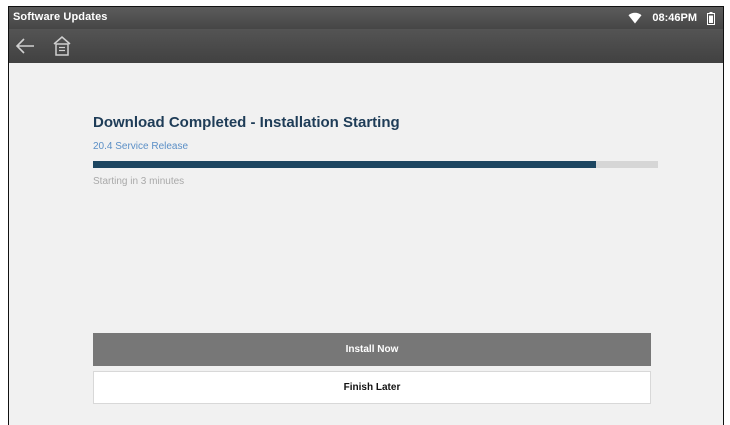 This screenshot has width=730, height=425. I want to click on battery-icon, so click(711, 18).